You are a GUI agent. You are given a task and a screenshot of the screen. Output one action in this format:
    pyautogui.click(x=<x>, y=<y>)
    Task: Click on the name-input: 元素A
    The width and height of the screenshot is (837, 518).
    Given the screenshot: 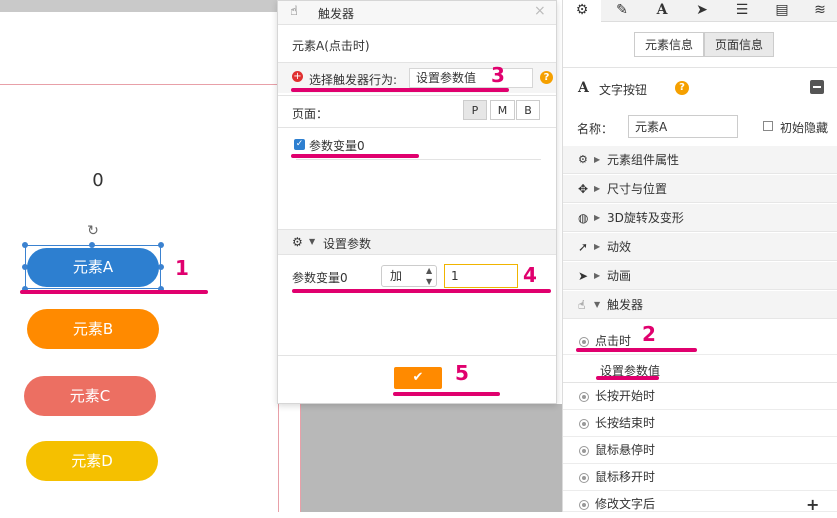 What is the action you would take?
    pyautogui.click(x=683, y=126)
    